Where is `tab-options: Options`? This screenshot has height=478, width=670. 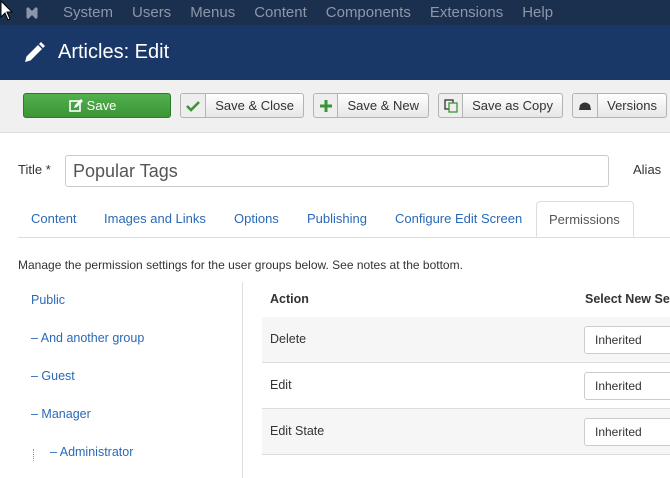 tab-options: Options is located at coordinates (256, 219).